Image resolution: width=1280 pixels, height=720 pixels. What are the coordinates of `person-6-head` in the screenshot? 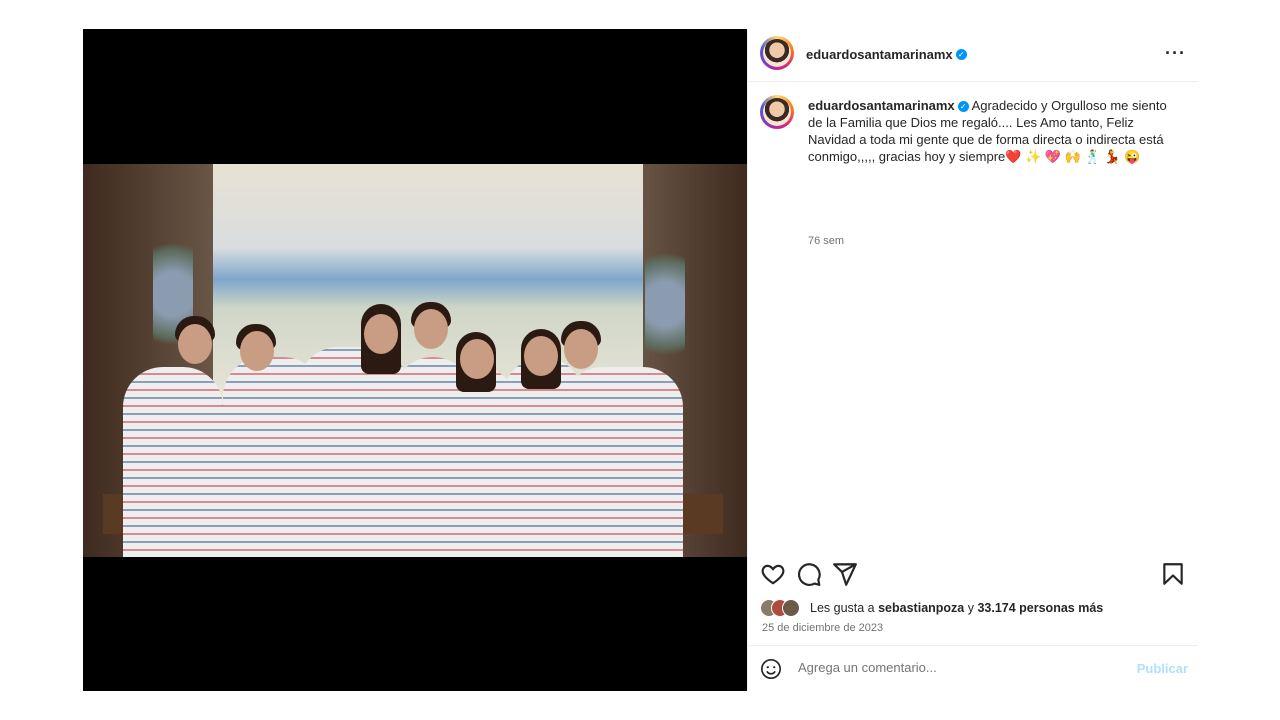 It's located at (541, 356).